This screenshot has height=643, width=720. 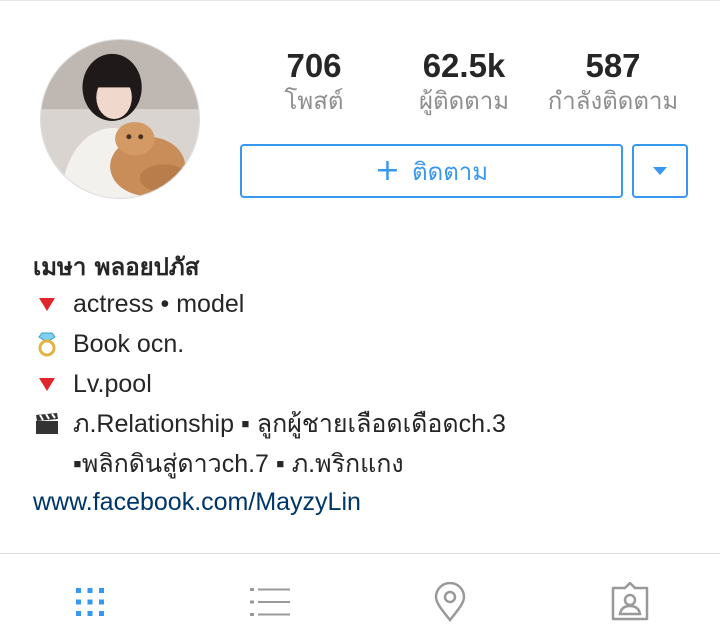 I want to click on plus-icon: +, so click(x=387, y=170).